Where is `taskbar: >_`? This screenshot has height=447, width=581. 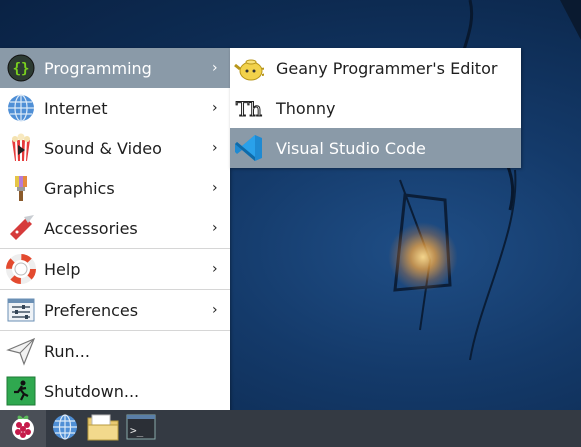
taskbar: >_ is located at coordinates (290, 428).